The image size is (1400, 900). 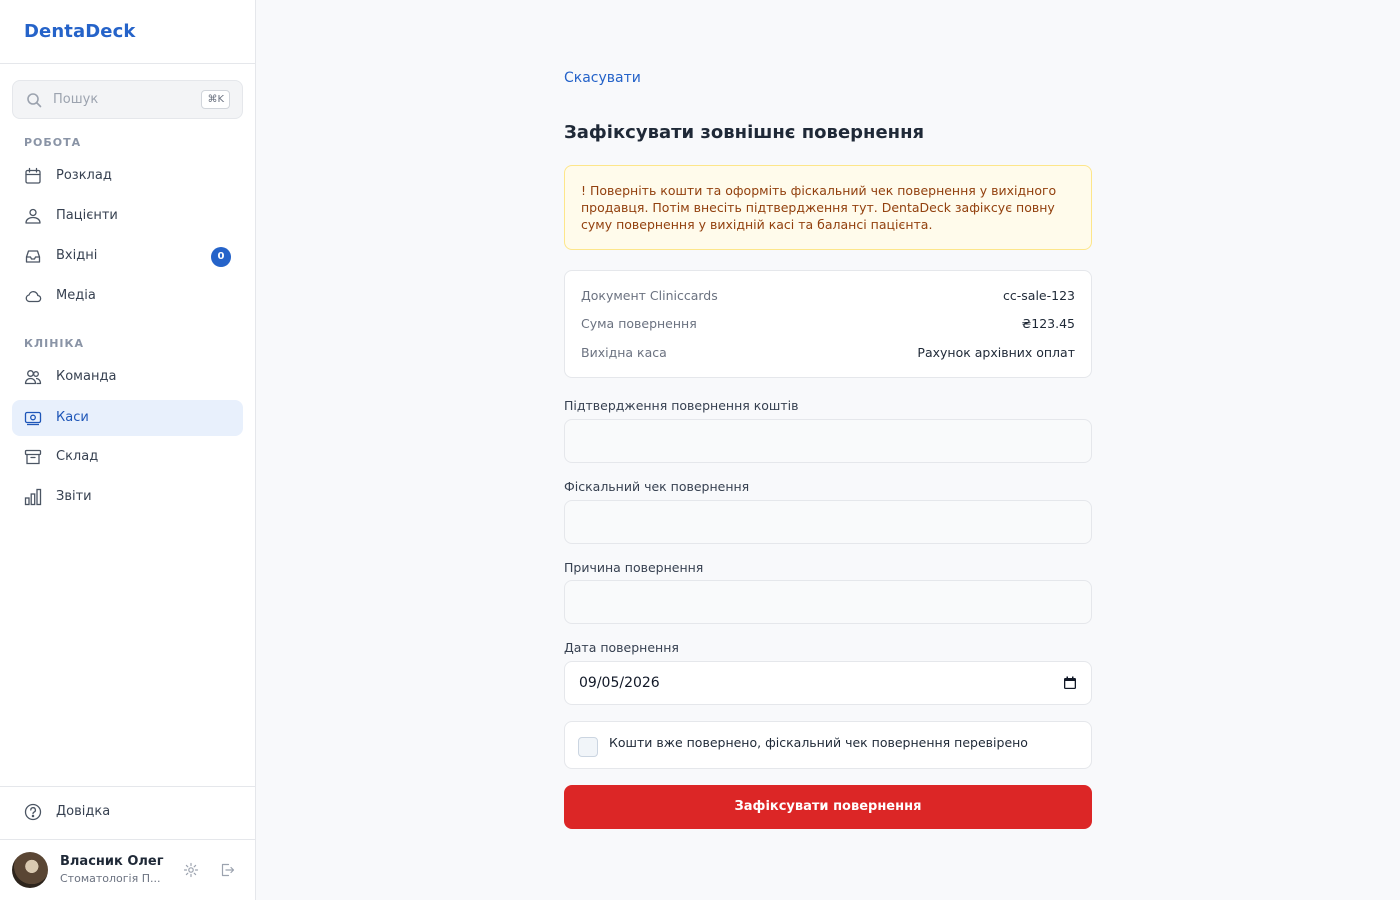 I want to click on inbox-icon, so click(x=33, y=256).